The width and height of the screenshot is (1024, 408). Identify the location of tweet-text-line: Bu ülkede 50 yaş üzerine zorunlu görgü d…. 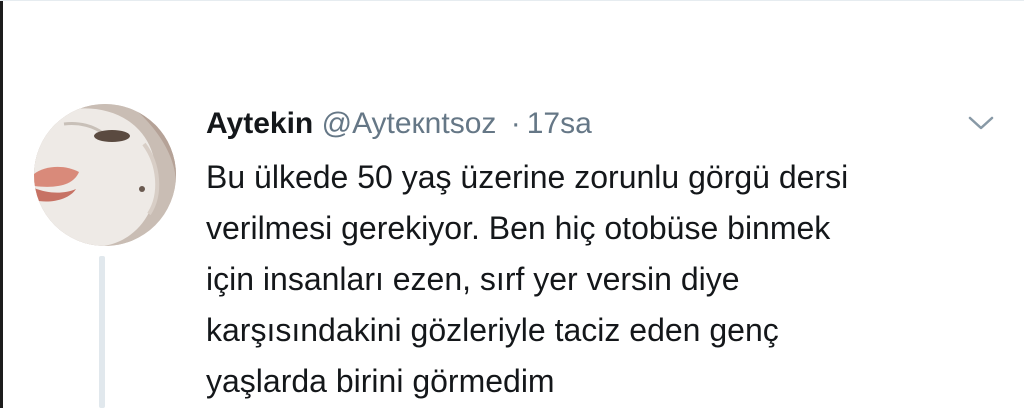
(527, 177).